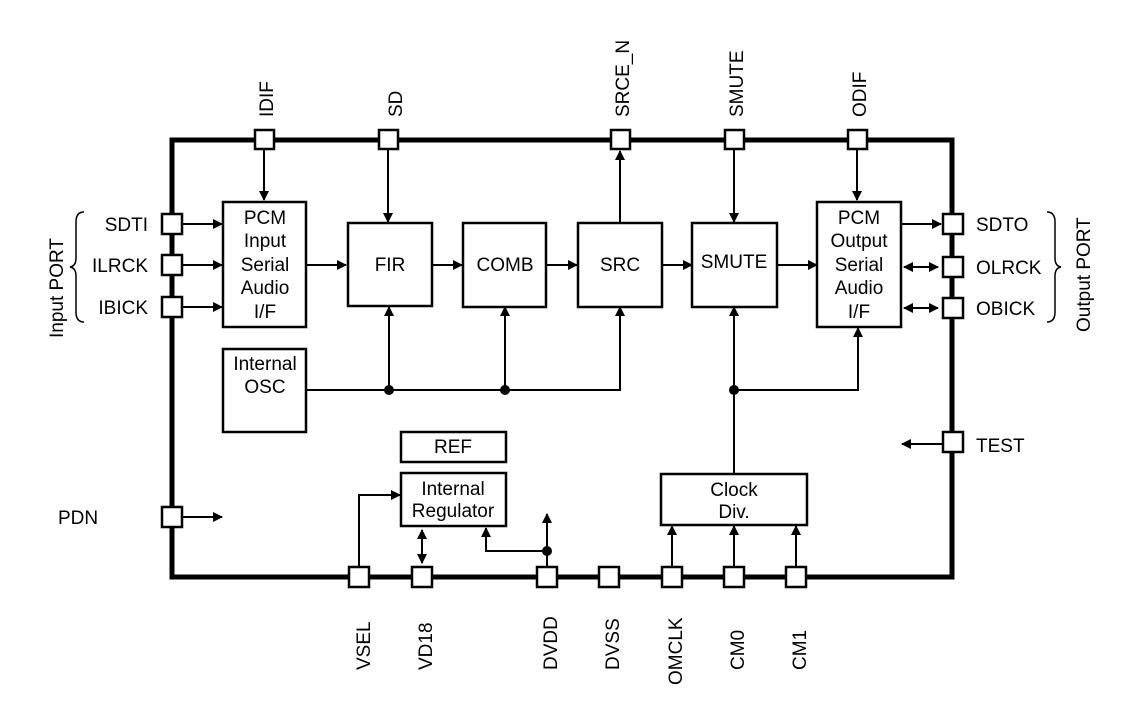  What do you see at coordinates (172, 307) in the screenshot?
I see `pin-ibick` at bounding box center [172, 307].